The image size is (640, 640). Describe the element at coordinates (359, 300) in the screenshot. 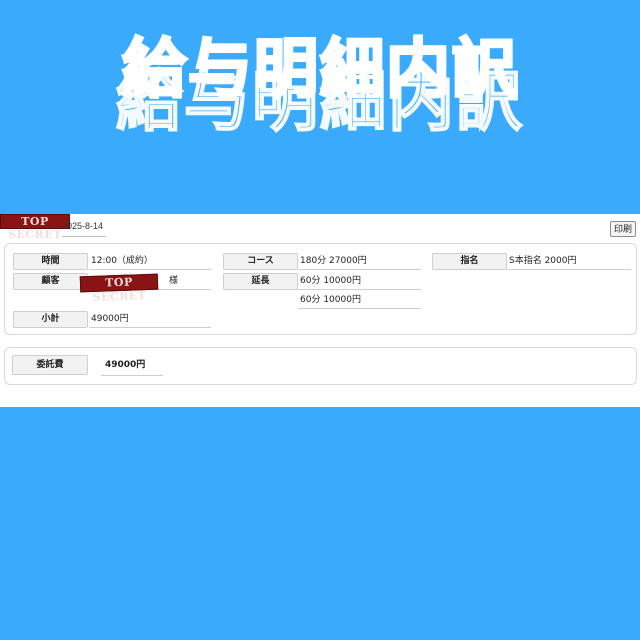

I see `extension-value-2: 60分 10000円` at that location.